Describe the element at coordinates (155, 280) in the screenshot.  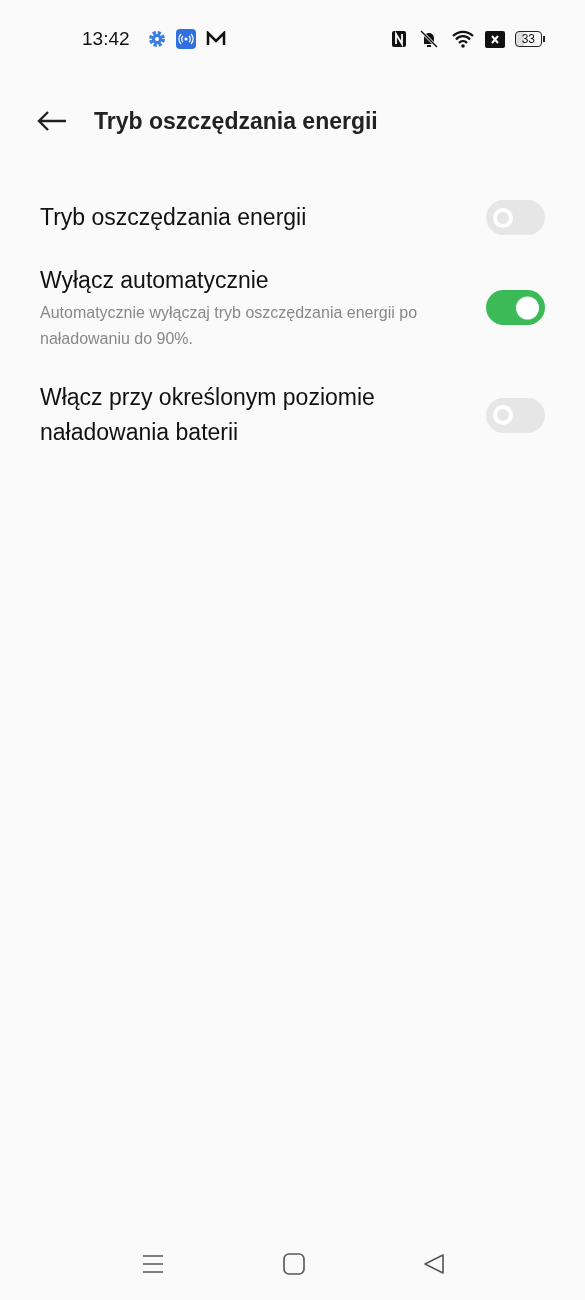
I see `setting-title: Wyłącz automatycznie` at that location.